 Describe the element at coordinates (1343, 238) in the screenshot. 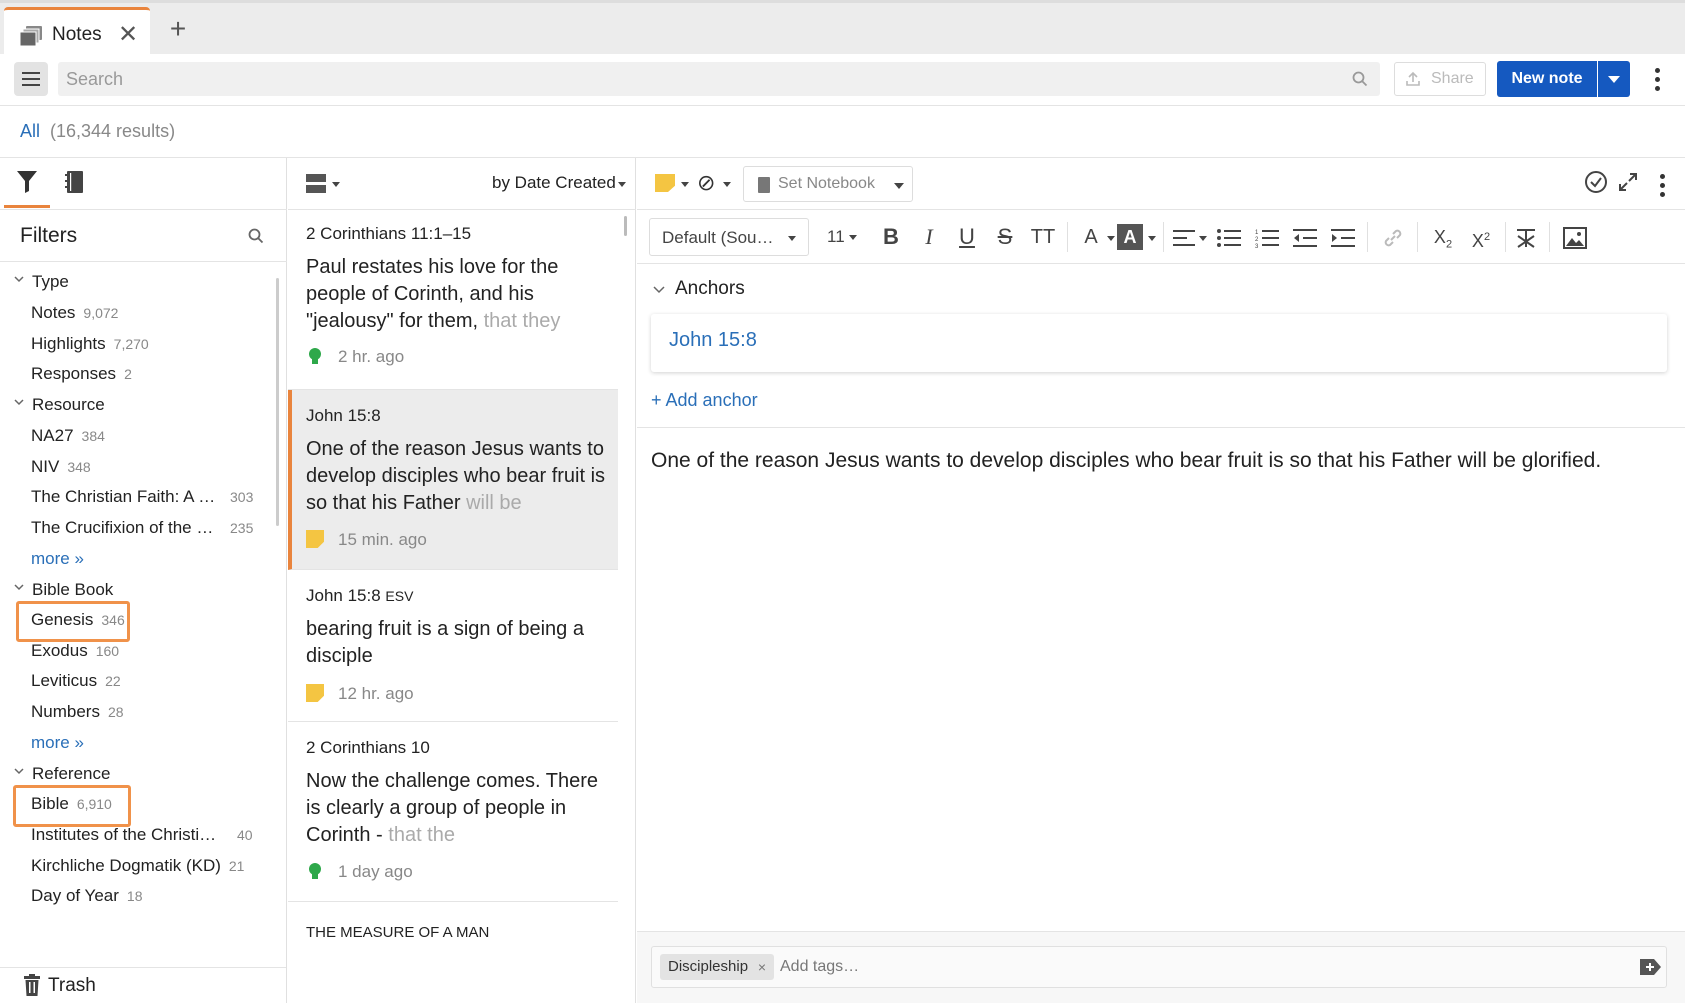

I see `indent-icon` at that location.